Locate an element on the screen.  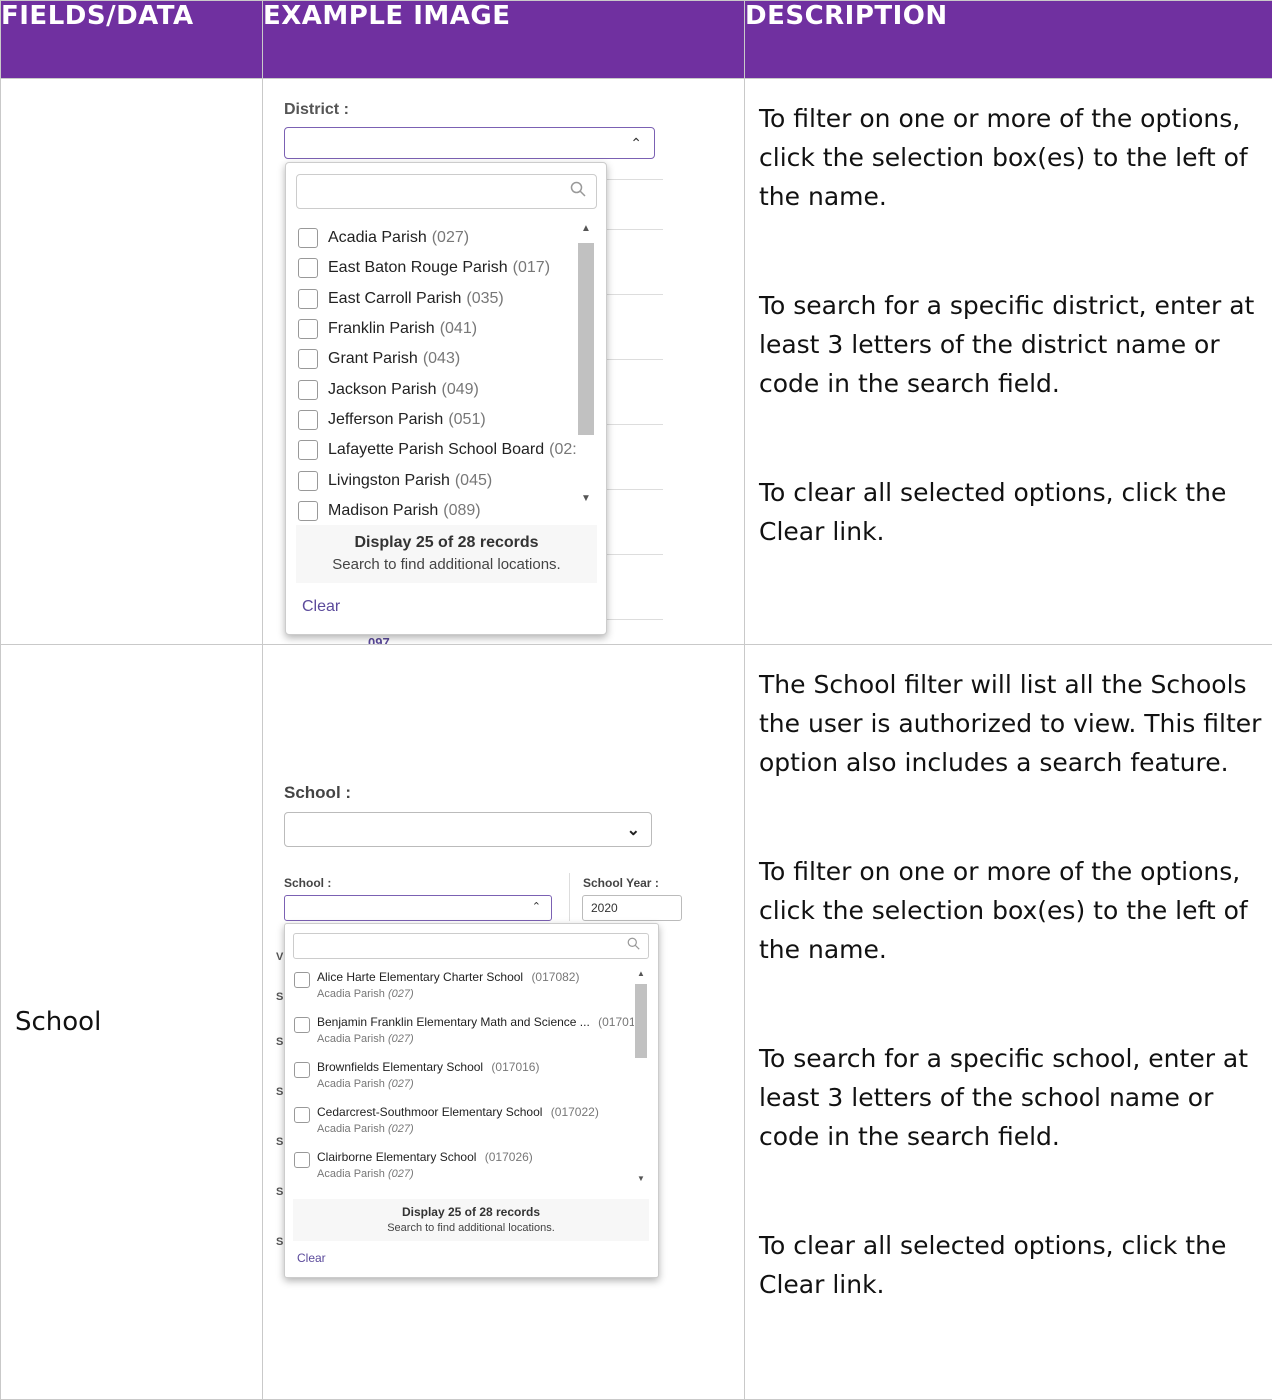
school-select-open: ⌃ is located at coordinates (418, 908).